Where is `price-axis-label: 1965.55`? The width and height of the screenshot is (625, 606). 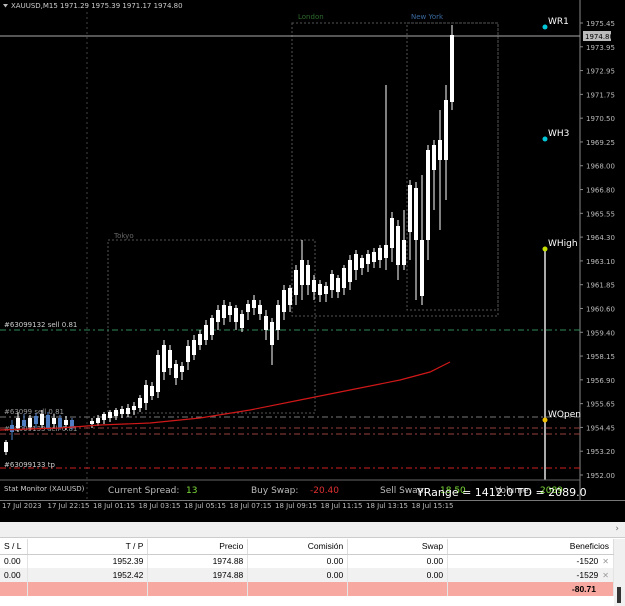 price-axis-label: 1965.55 is located at coordinates (600, 214).